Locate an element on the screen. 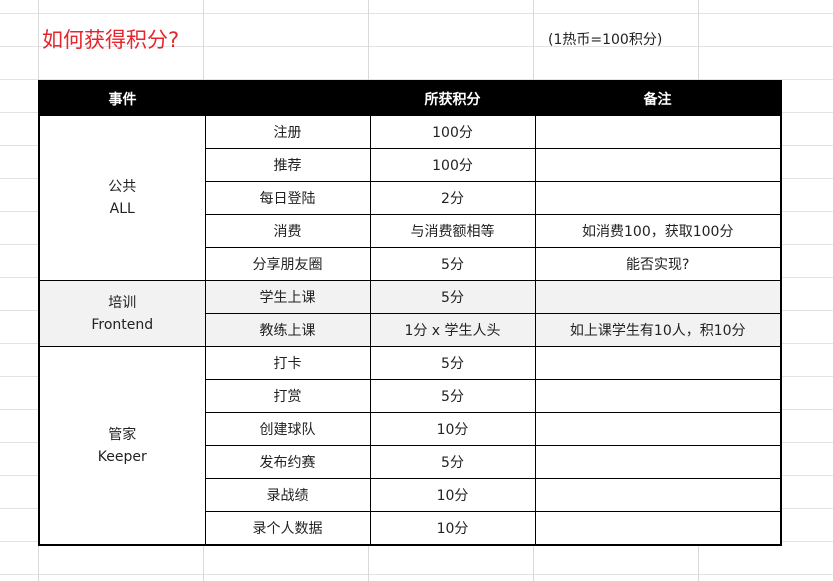  header-remark: 备注 is located at coordinates (658, 98).